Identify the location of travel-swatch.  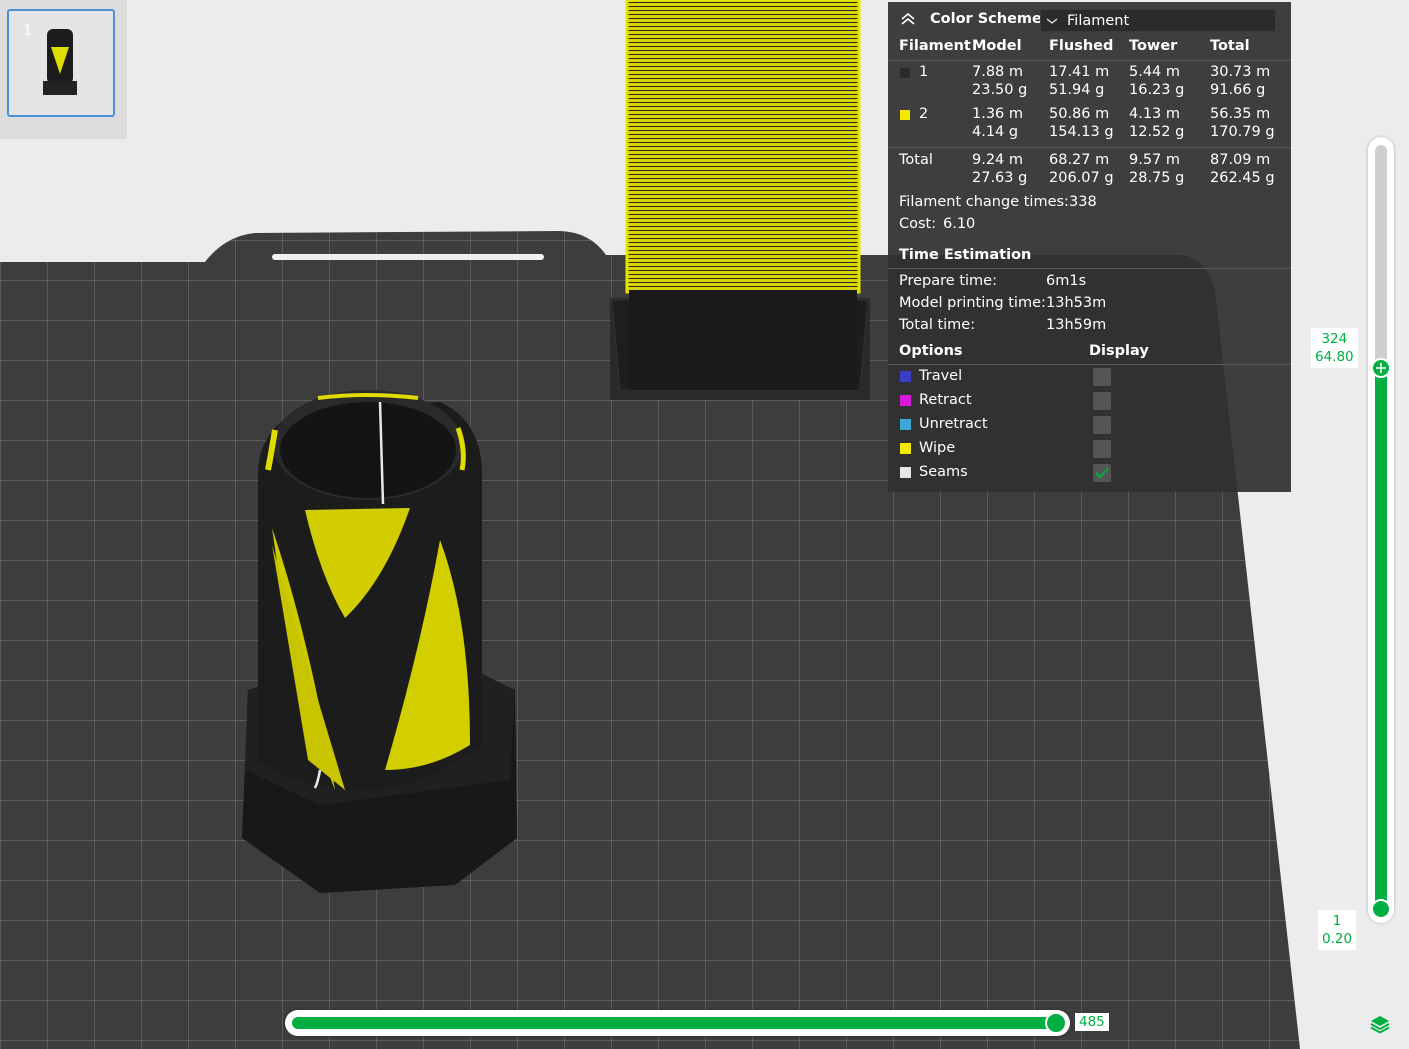
(905, 376).